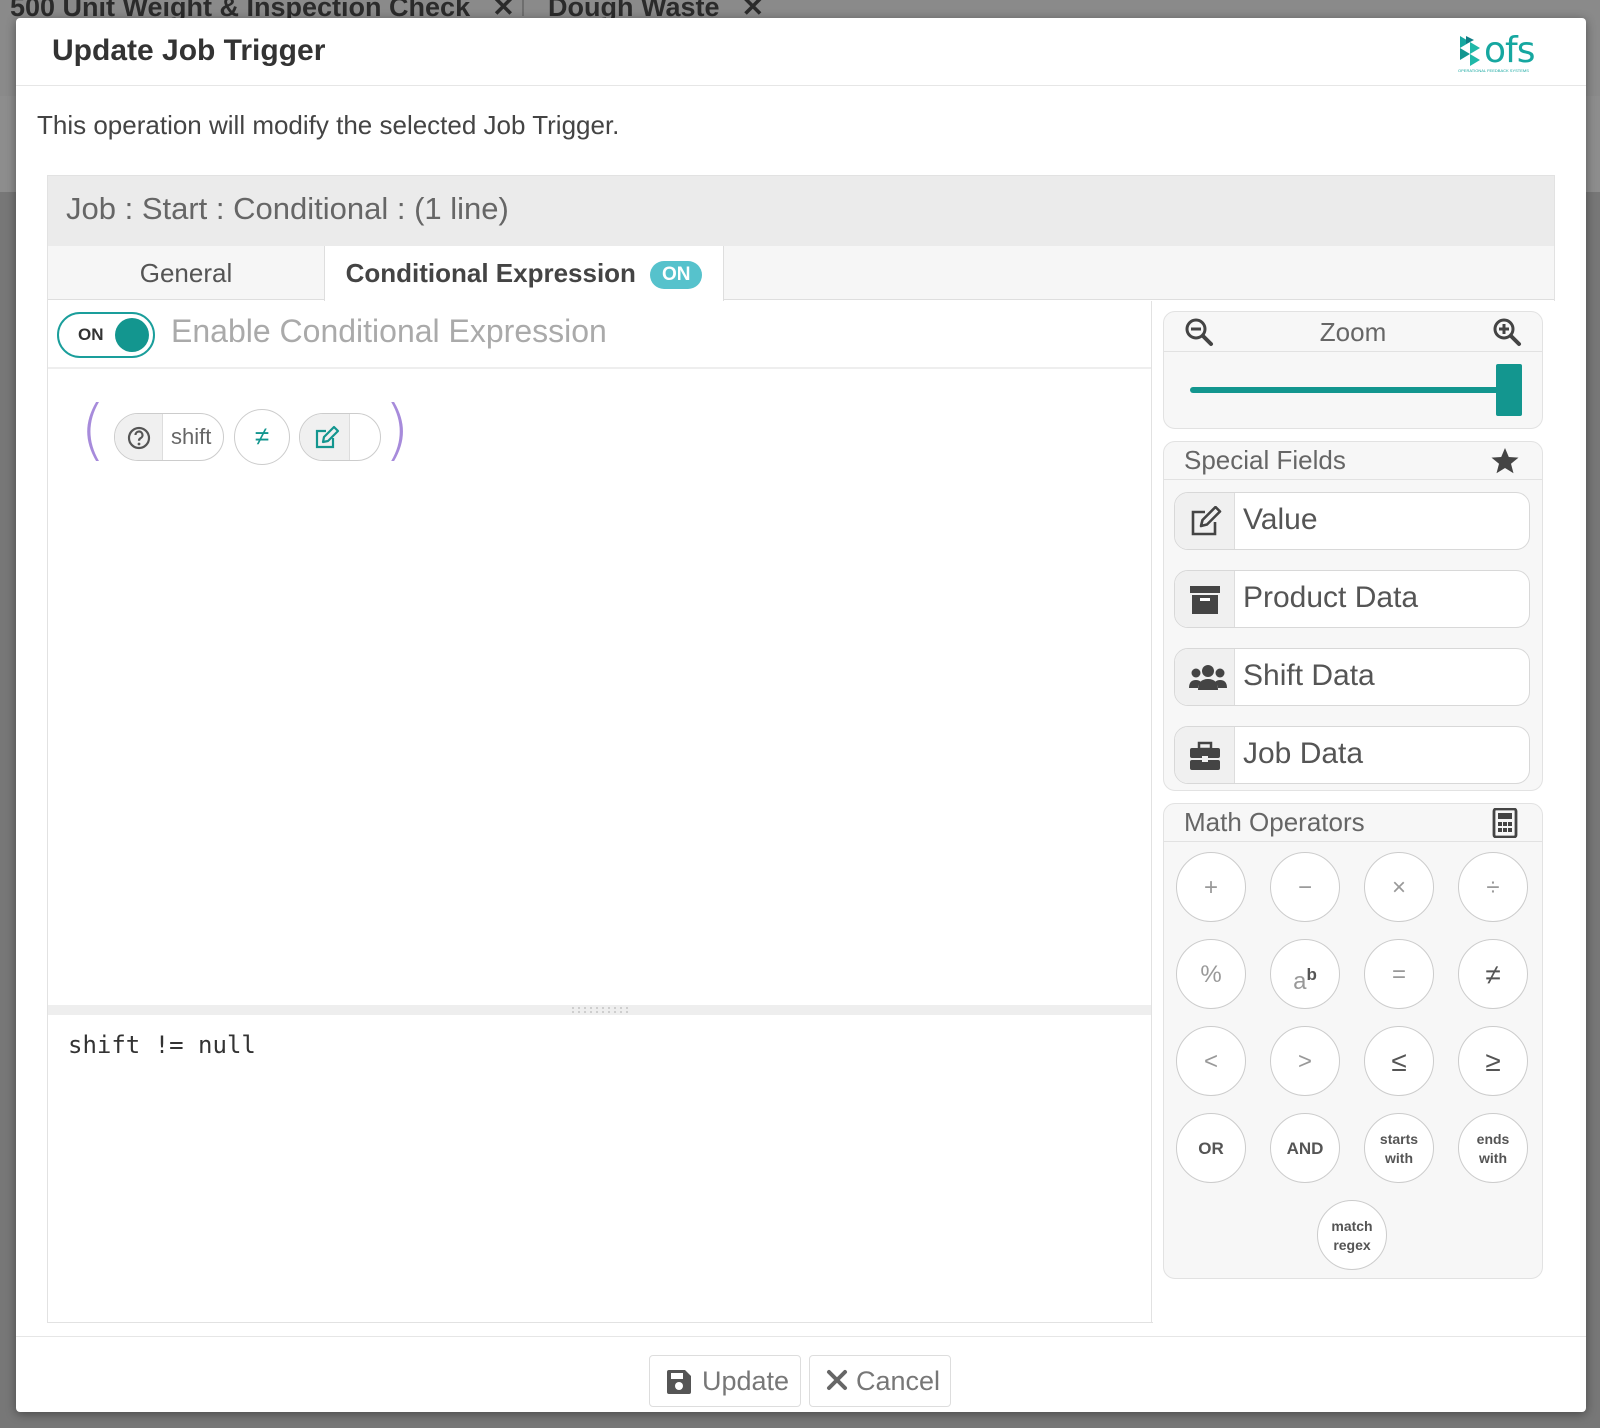 This screenshot has width=1600, height=1428. I want to click on divide-operator-button: ÷, so click(1493, 887).